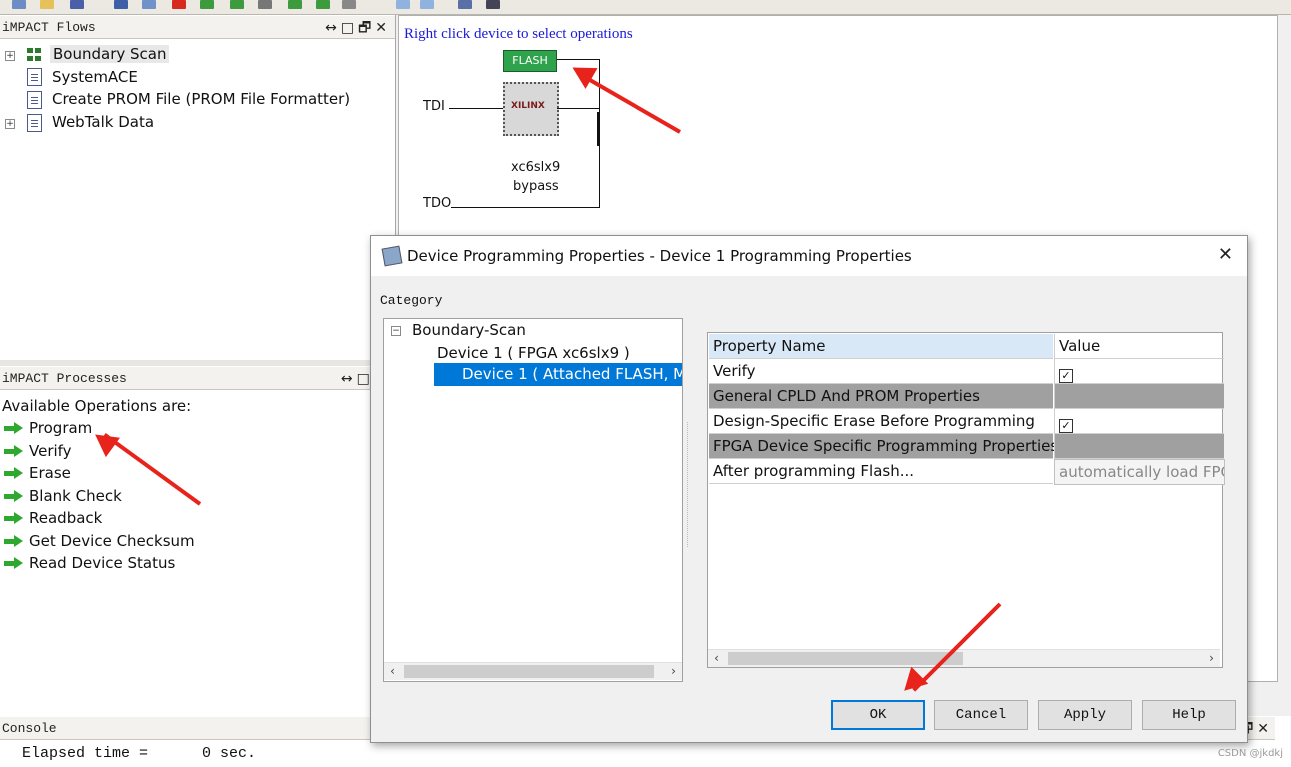 The height and width of the screenshot is (767, 1291). I want to click on flash-label: FLASH, so click(530, 60).